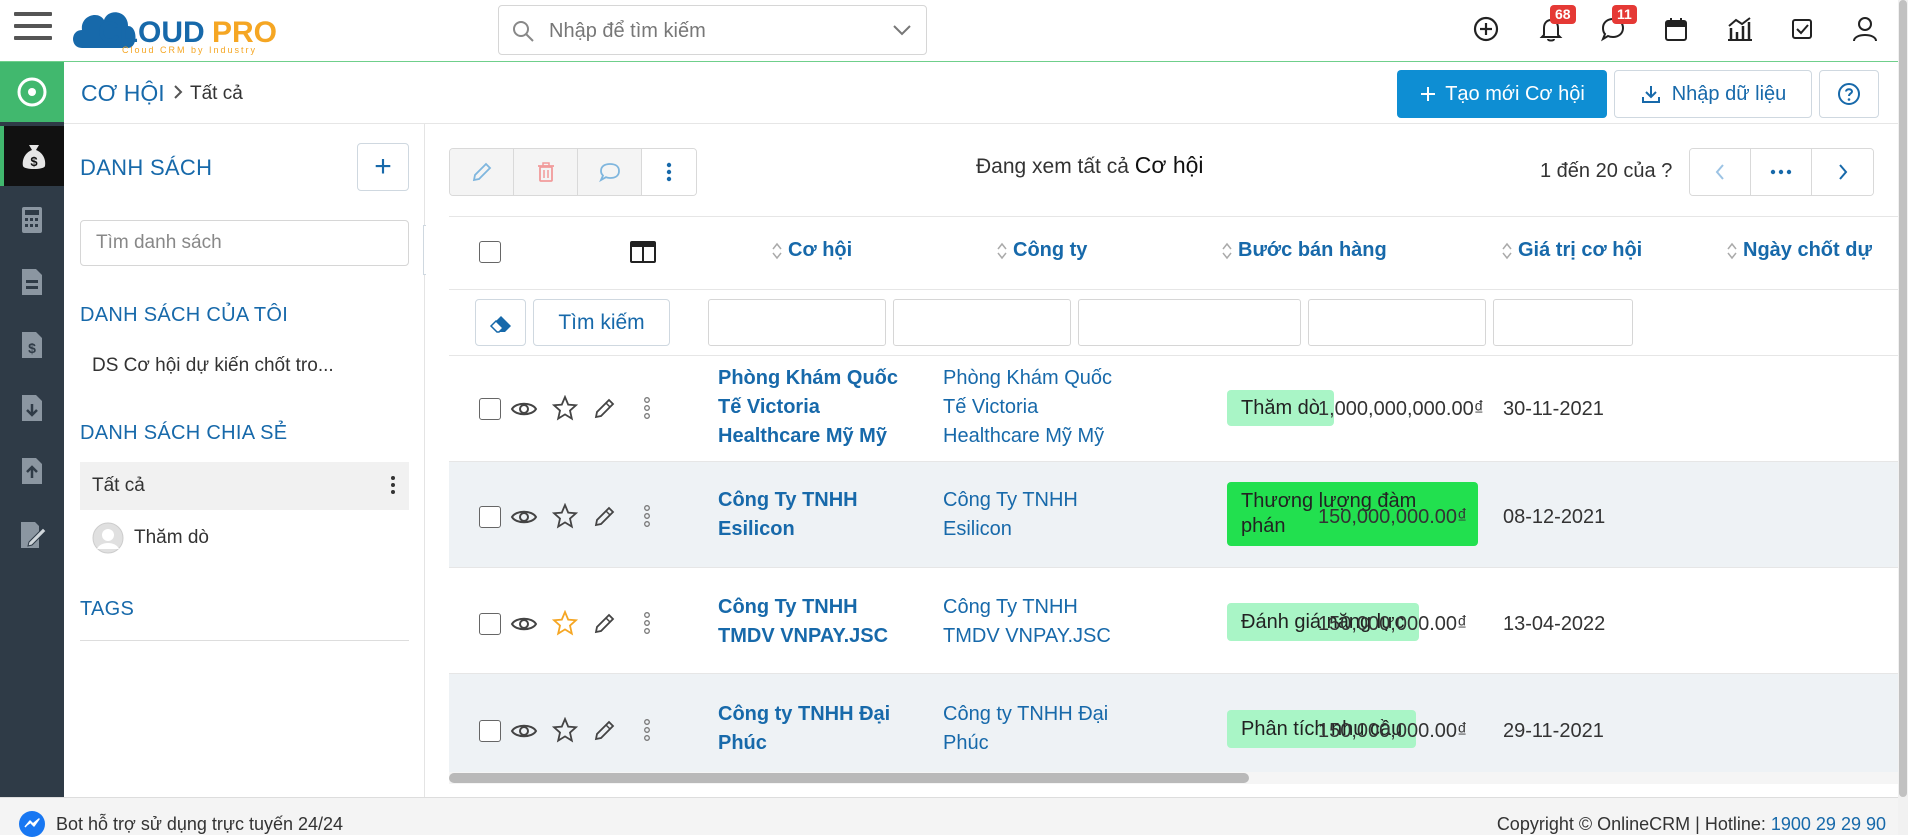 The image size is (1908, 838). Describe the element at coordinates (32, 408) in the screenshot. I see `download-document-icon` at that location.